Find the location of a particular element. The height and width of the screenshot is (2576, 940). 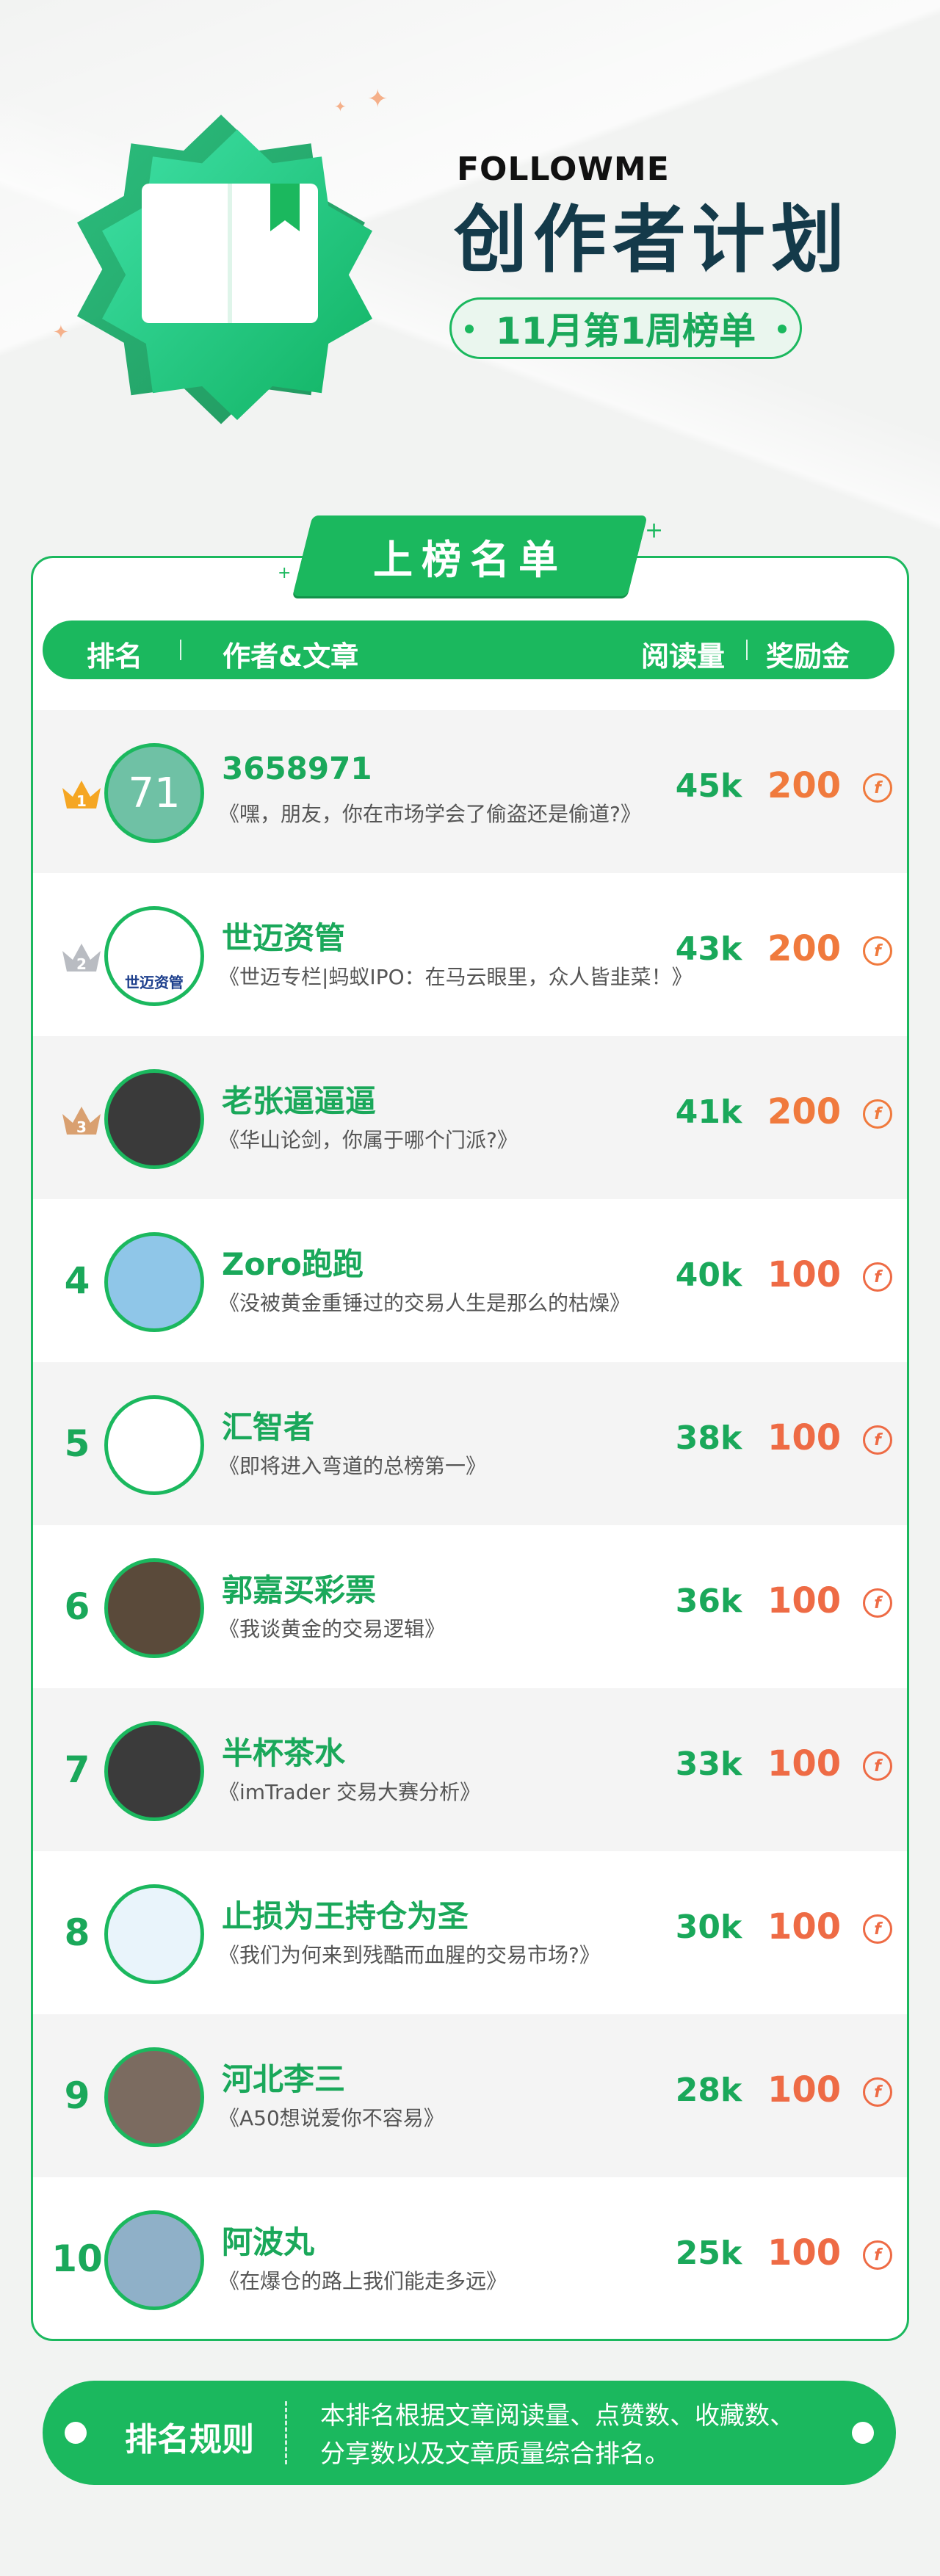

article-title: 《嘿，朋友，你在市场学会了偷盗还是偷道?》 is located at coordinates (450, 813).